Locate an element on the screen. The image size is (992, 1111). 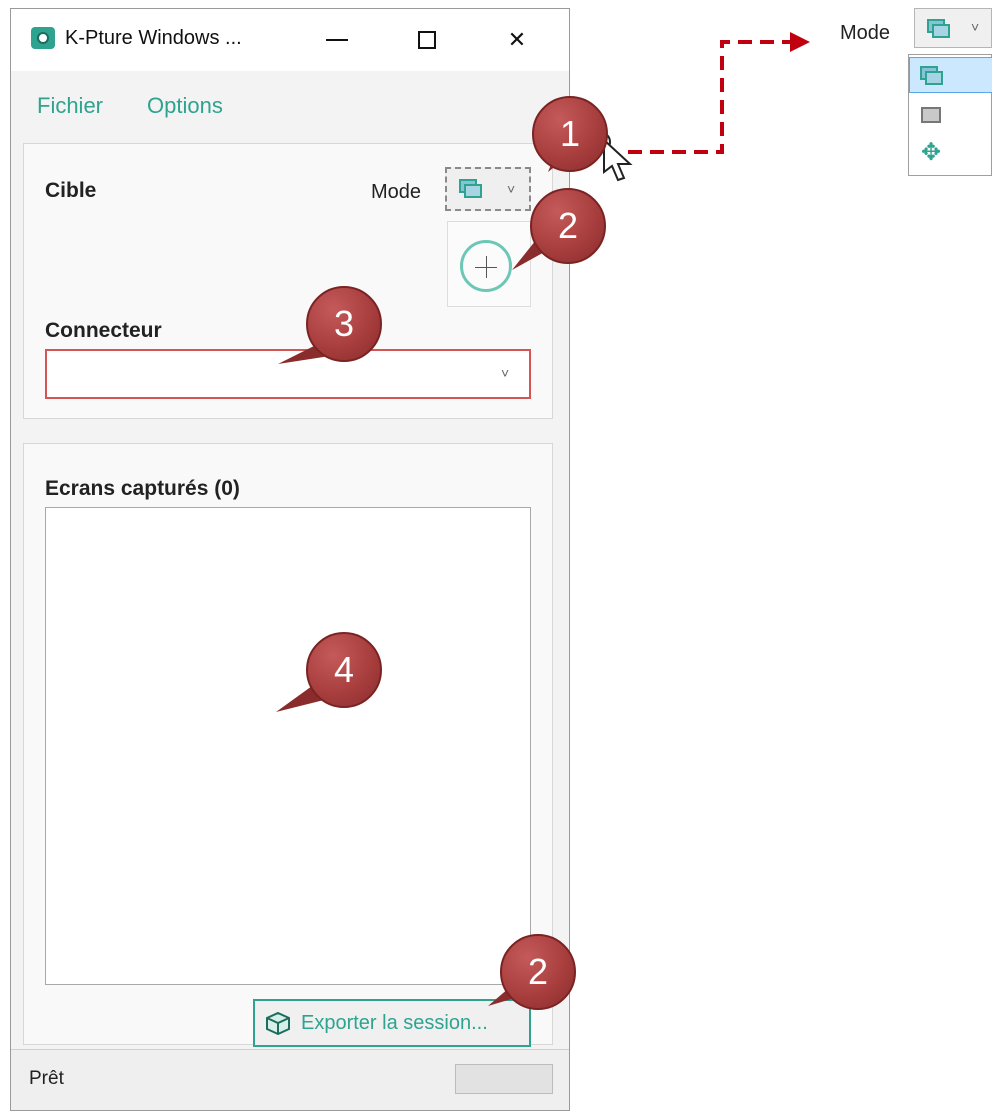
callout-4: 4 is located at coordinates (344, 670).